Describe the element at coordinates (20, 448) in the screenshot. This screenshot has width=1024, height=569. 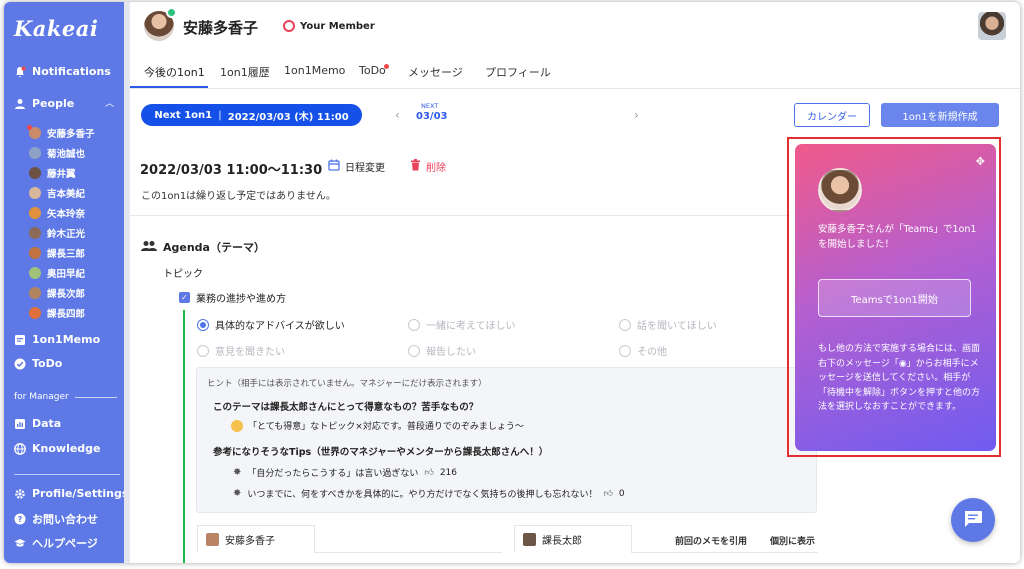
I see `globe-icon` at that location.